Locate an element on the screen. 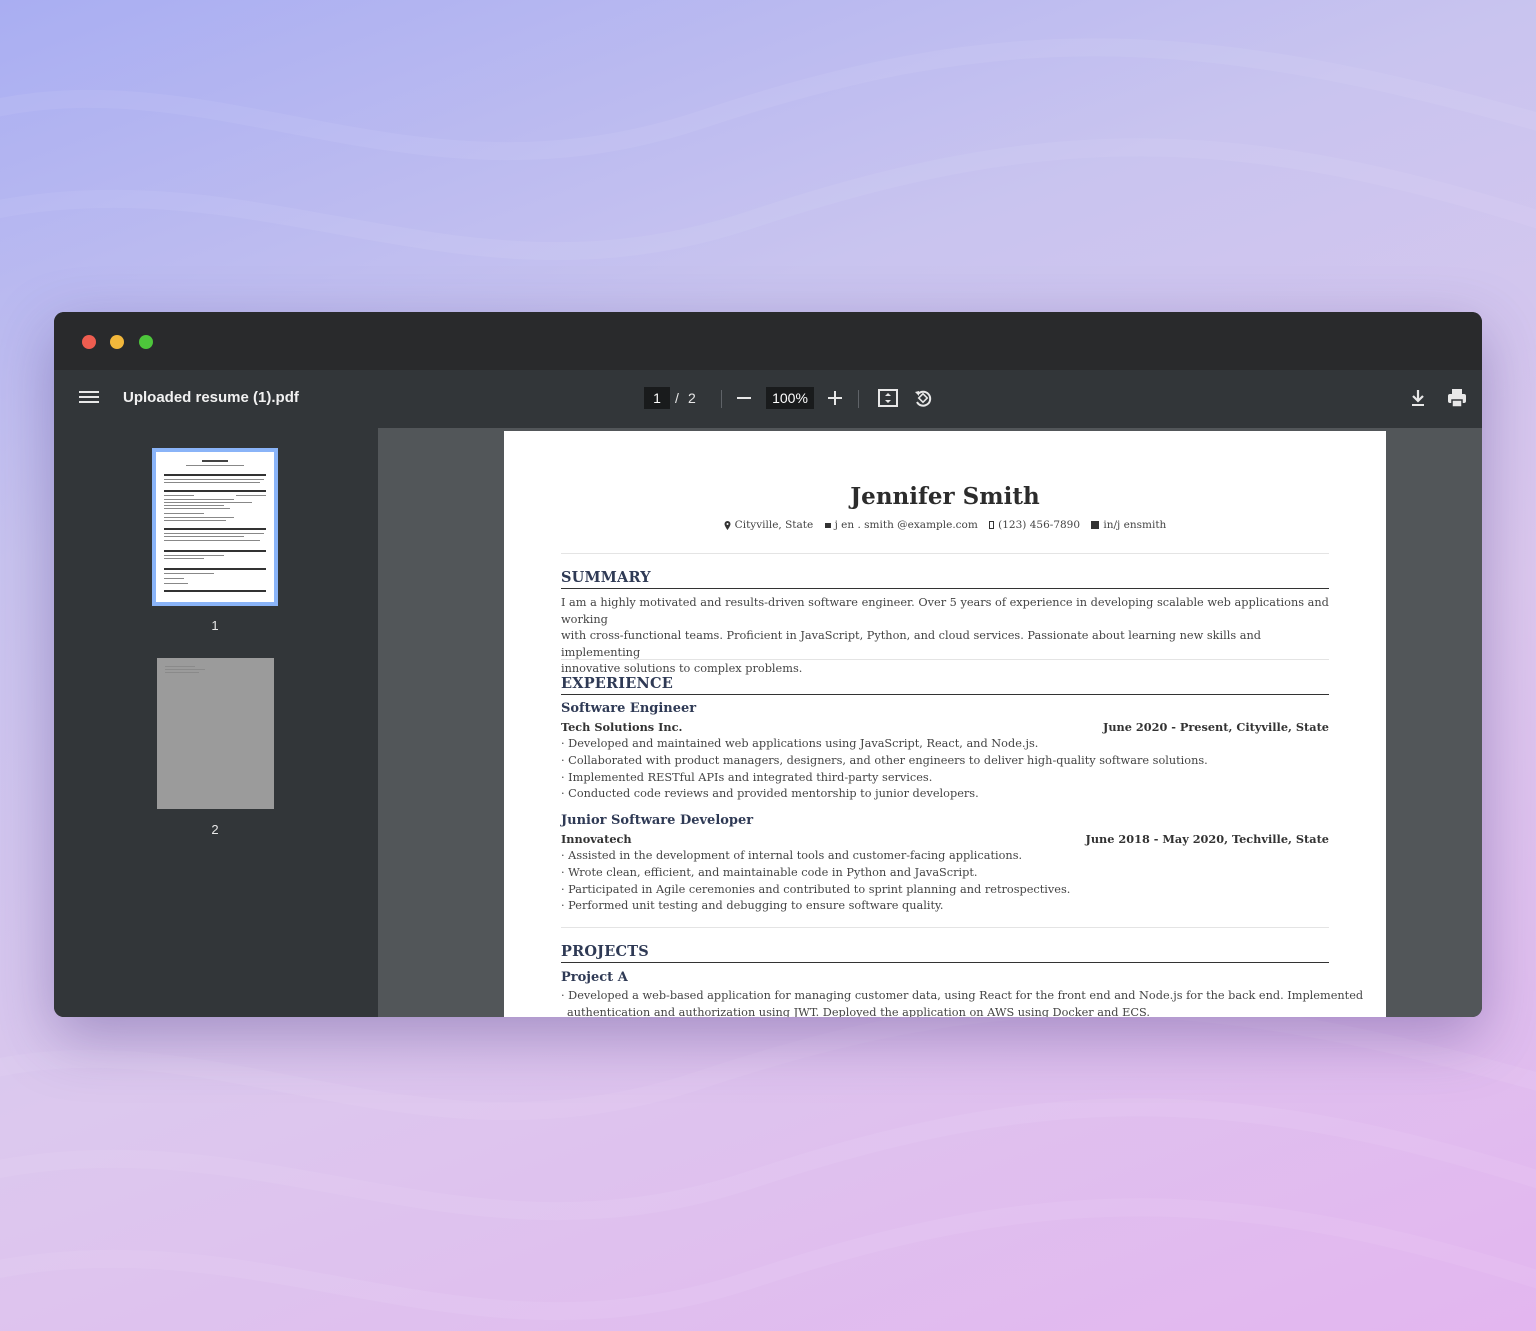 The image size is (1536, 1331). location-pin-icon is located at coordinates (727, 525).